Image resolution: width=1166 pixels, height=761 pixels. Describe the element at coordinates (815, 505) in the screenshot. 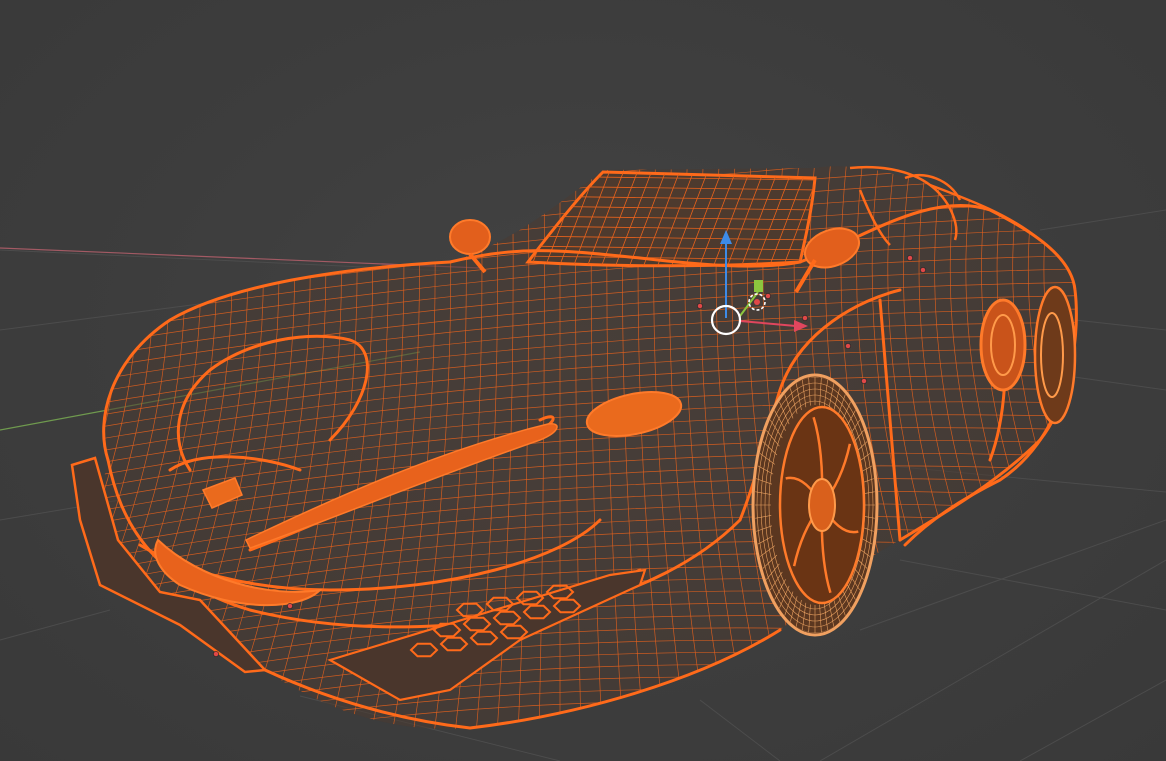

I see `front-wheel` at that location.